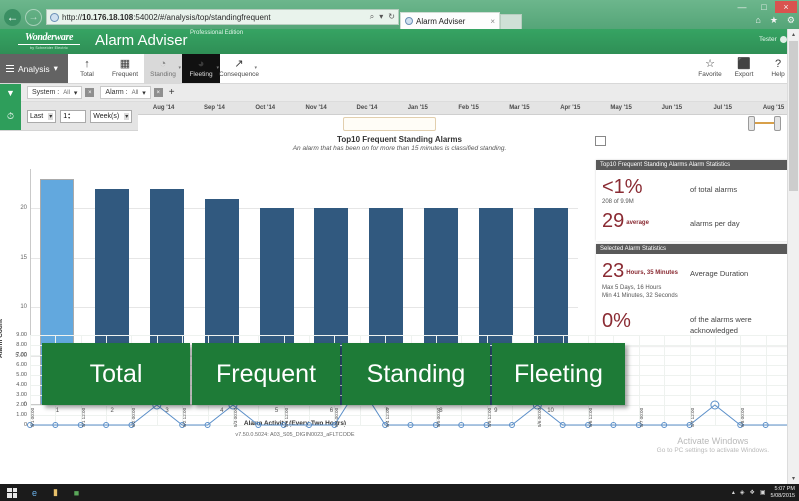 This screenshot has height=501, width=799. I want to click on add-filter-button: +, so click(172, 92).